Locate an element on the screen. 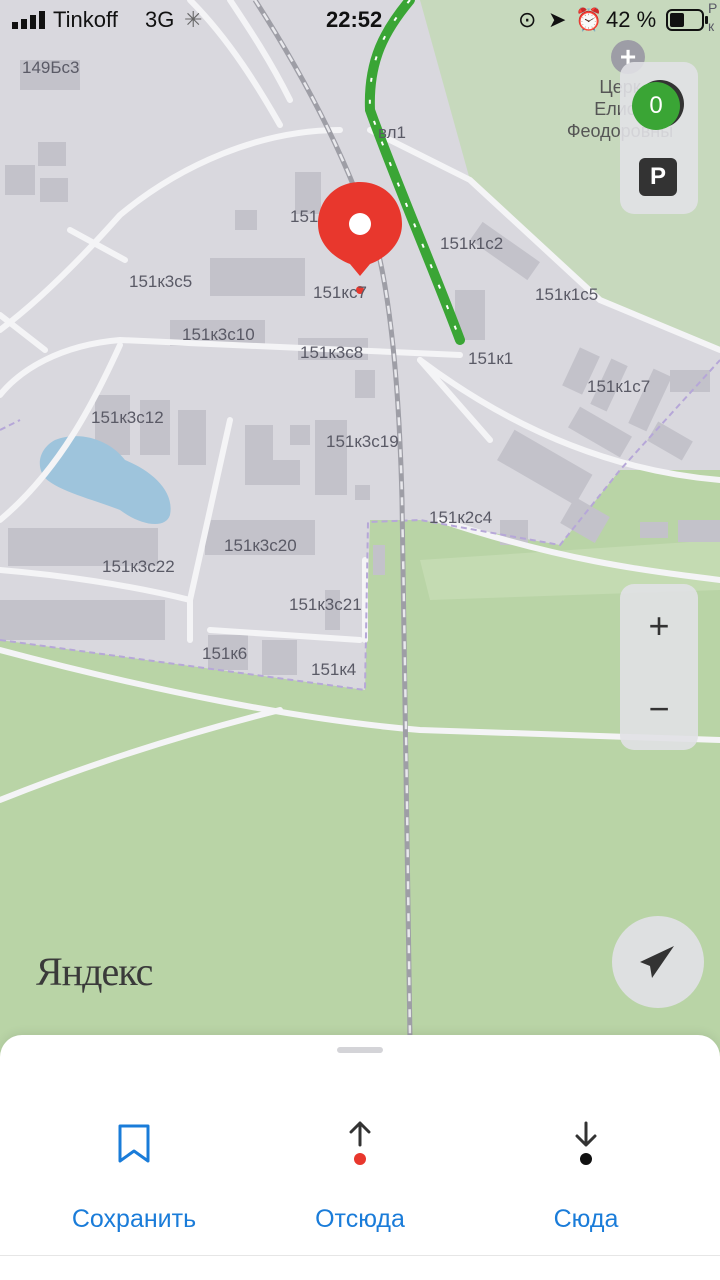 This screenshot has height=1280, width=720. network-type: 3G is located at coordinates (160, 19).